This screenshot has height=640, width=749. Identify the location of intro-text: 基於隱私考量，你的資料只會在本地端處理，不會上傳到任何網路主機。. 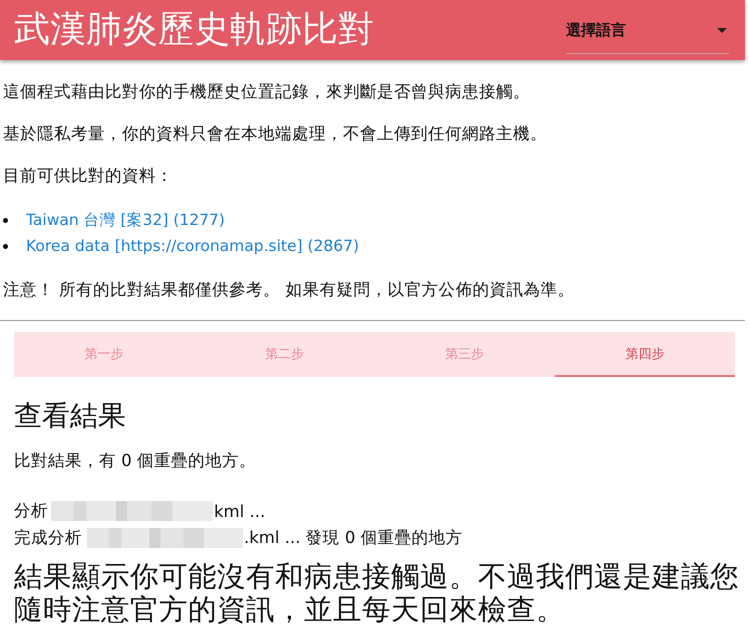
(275, 134).